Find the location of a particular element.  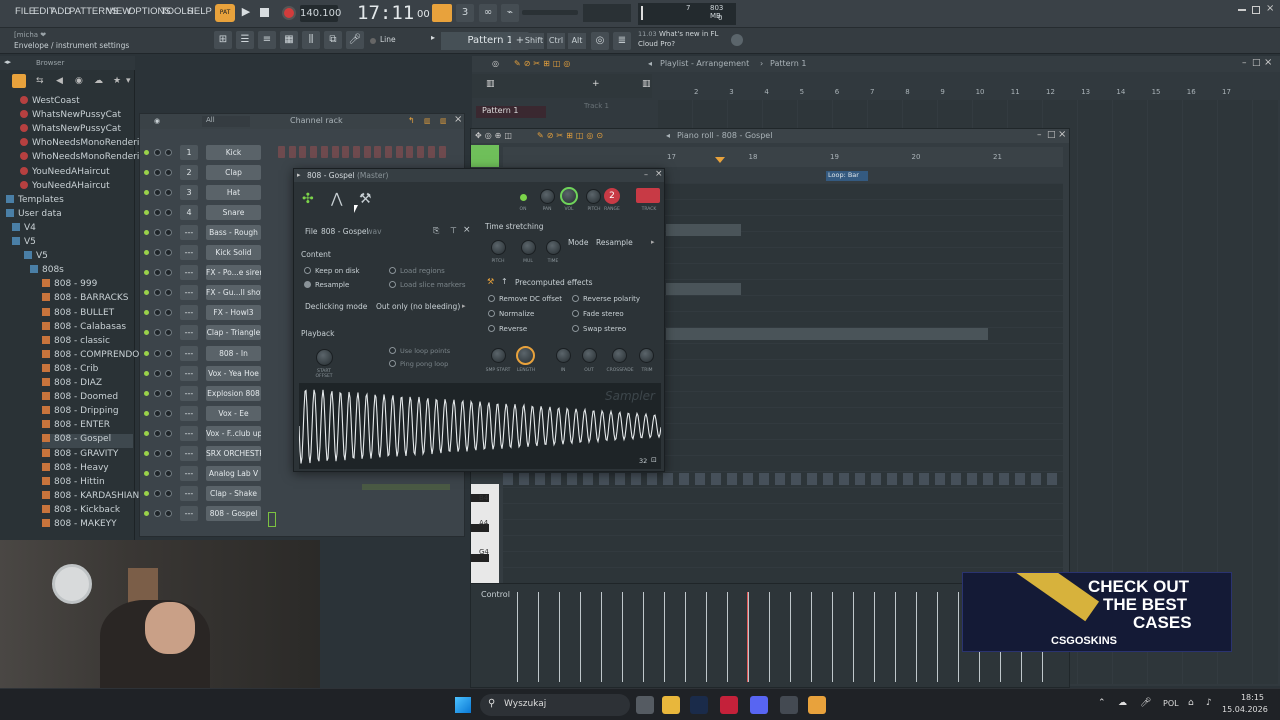

minimize-icon is located at coordinates (1242, 10).